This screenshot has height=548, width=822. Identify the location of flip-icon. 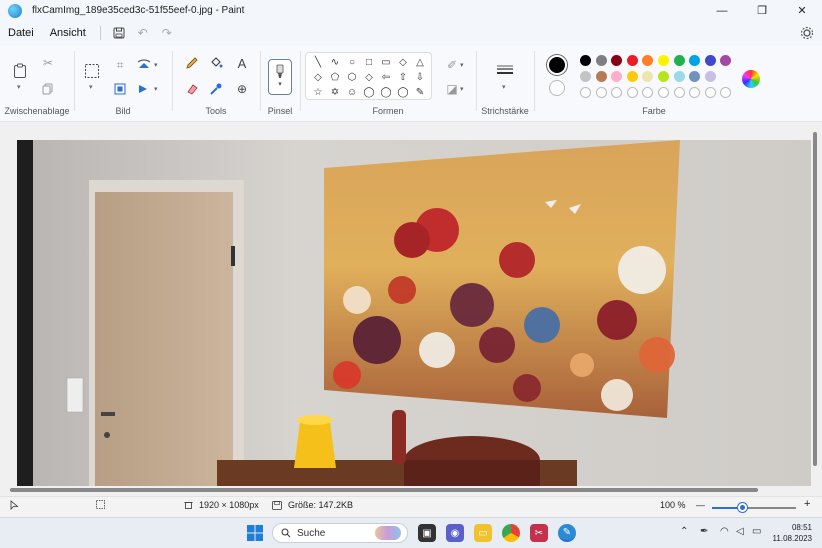
(144, 89).